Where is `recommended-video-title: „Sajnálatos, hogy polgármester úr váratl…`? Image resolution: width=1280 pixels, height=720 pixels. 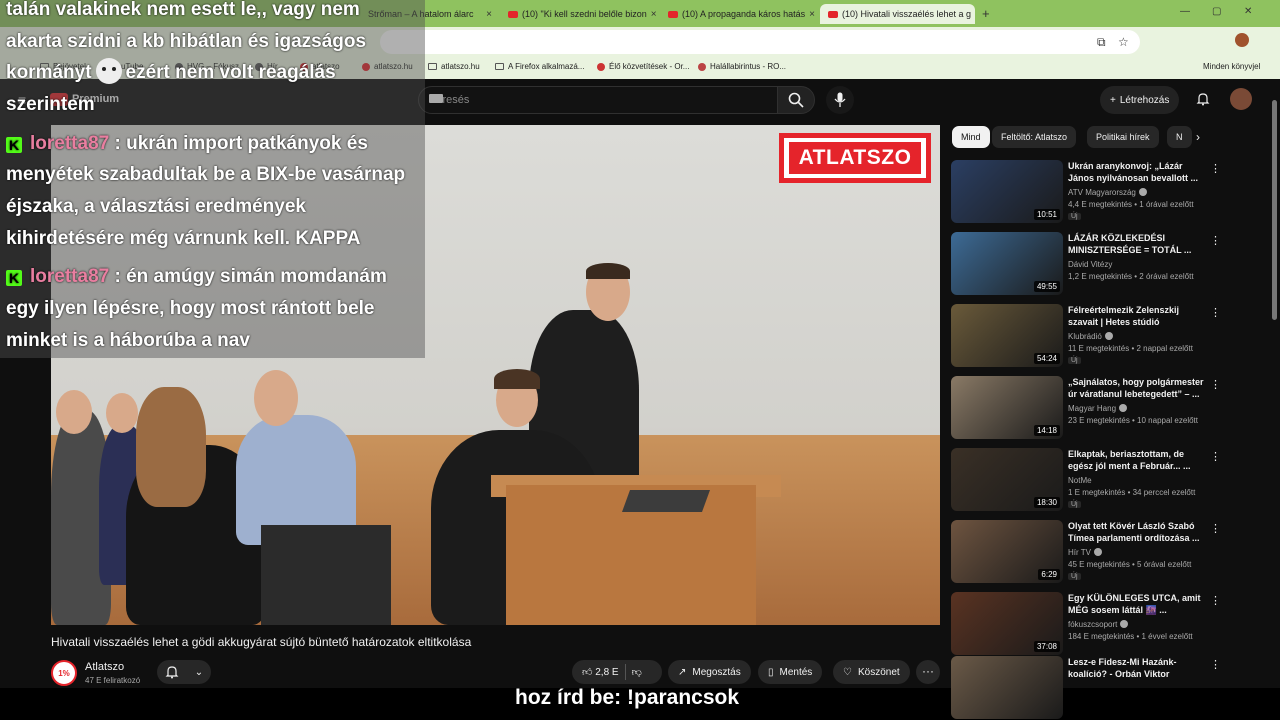 recommended-video-title: „Sajnálatos, hogy polgármester úr váratl… is located at coordinates (1137, 388).